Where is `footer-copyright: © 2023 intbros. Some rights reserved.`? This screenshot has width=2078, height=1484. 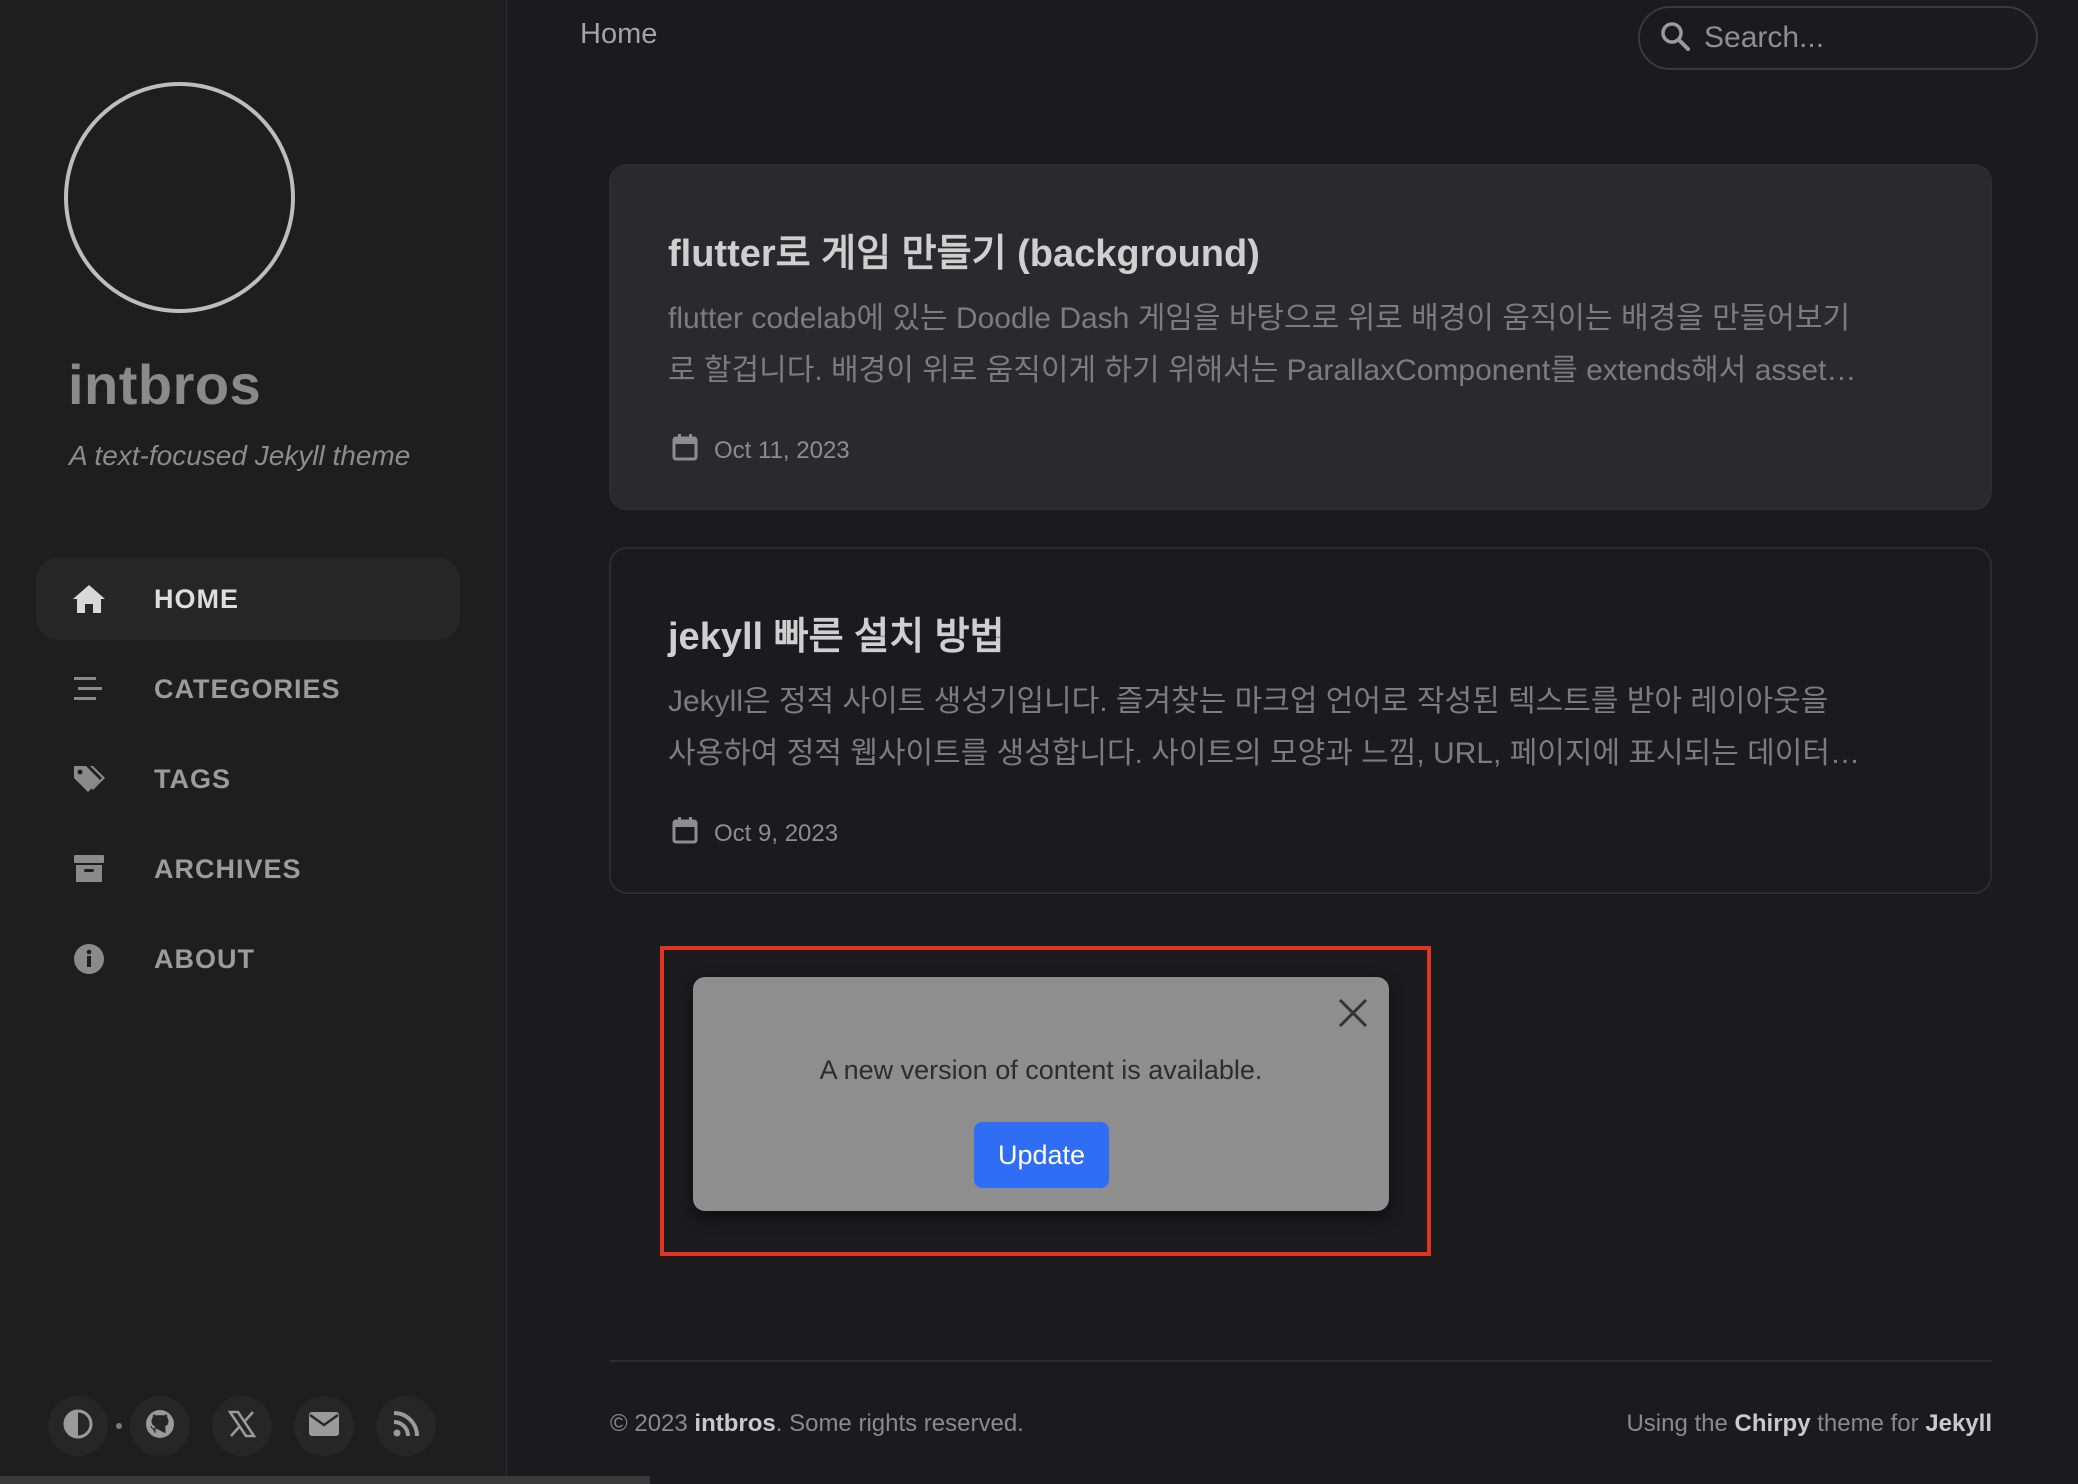
footer-copyright: © 2023 intbros. Some rights reserved. is located at coordinates (817, 1424).